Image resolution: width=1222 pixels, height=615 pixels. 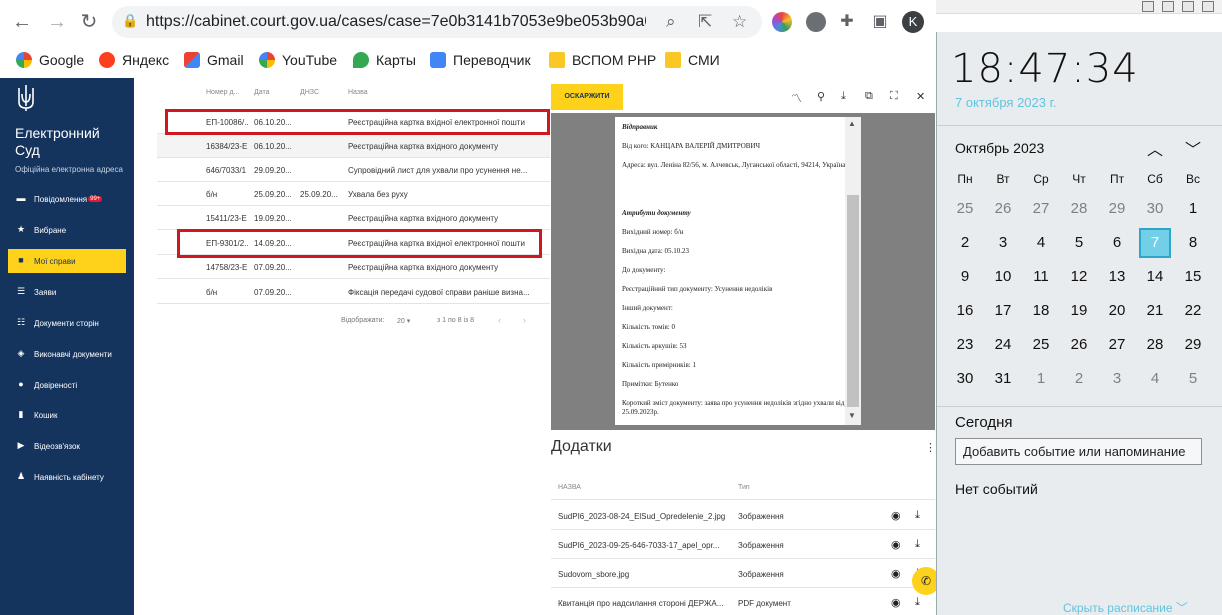 What do you see at coordinates (67, 323) in the screenshot?
I see `nav-party-documents: ☷ Документи сторін` at bounding box center [67, 323].